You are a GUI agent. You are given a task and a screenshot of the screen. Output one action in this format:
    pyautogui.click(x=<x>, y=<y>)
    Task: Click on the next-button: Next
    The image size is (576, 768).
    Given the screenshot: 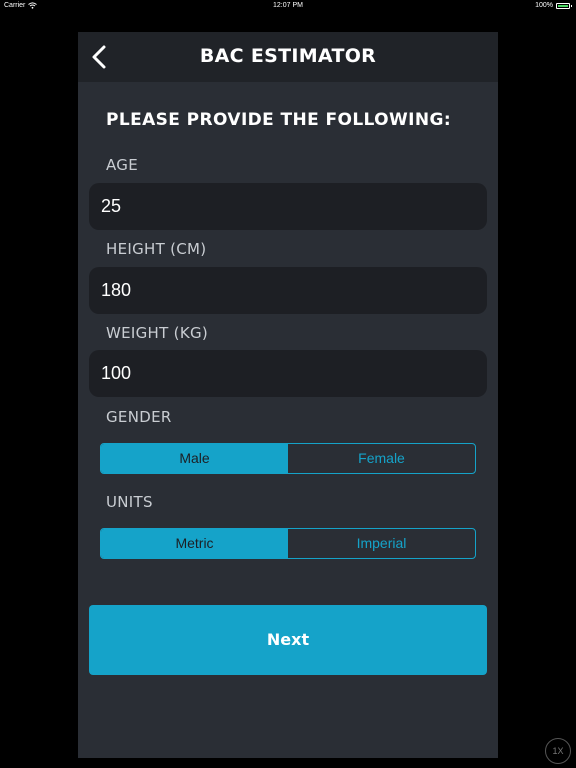 What is the action you would take?
    pyautogui.click(x=288, y=640)
    